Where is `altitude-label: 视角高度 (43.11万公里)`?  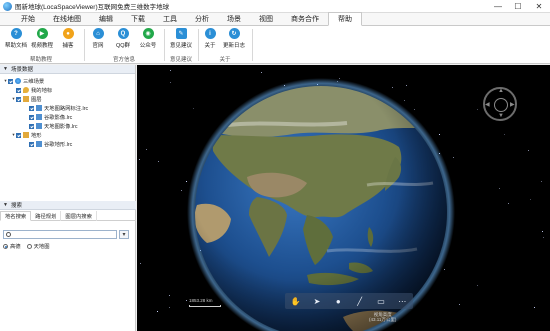
altitude-label: 视角高度 (43.11万公里) is located at coordinates (383, 317).